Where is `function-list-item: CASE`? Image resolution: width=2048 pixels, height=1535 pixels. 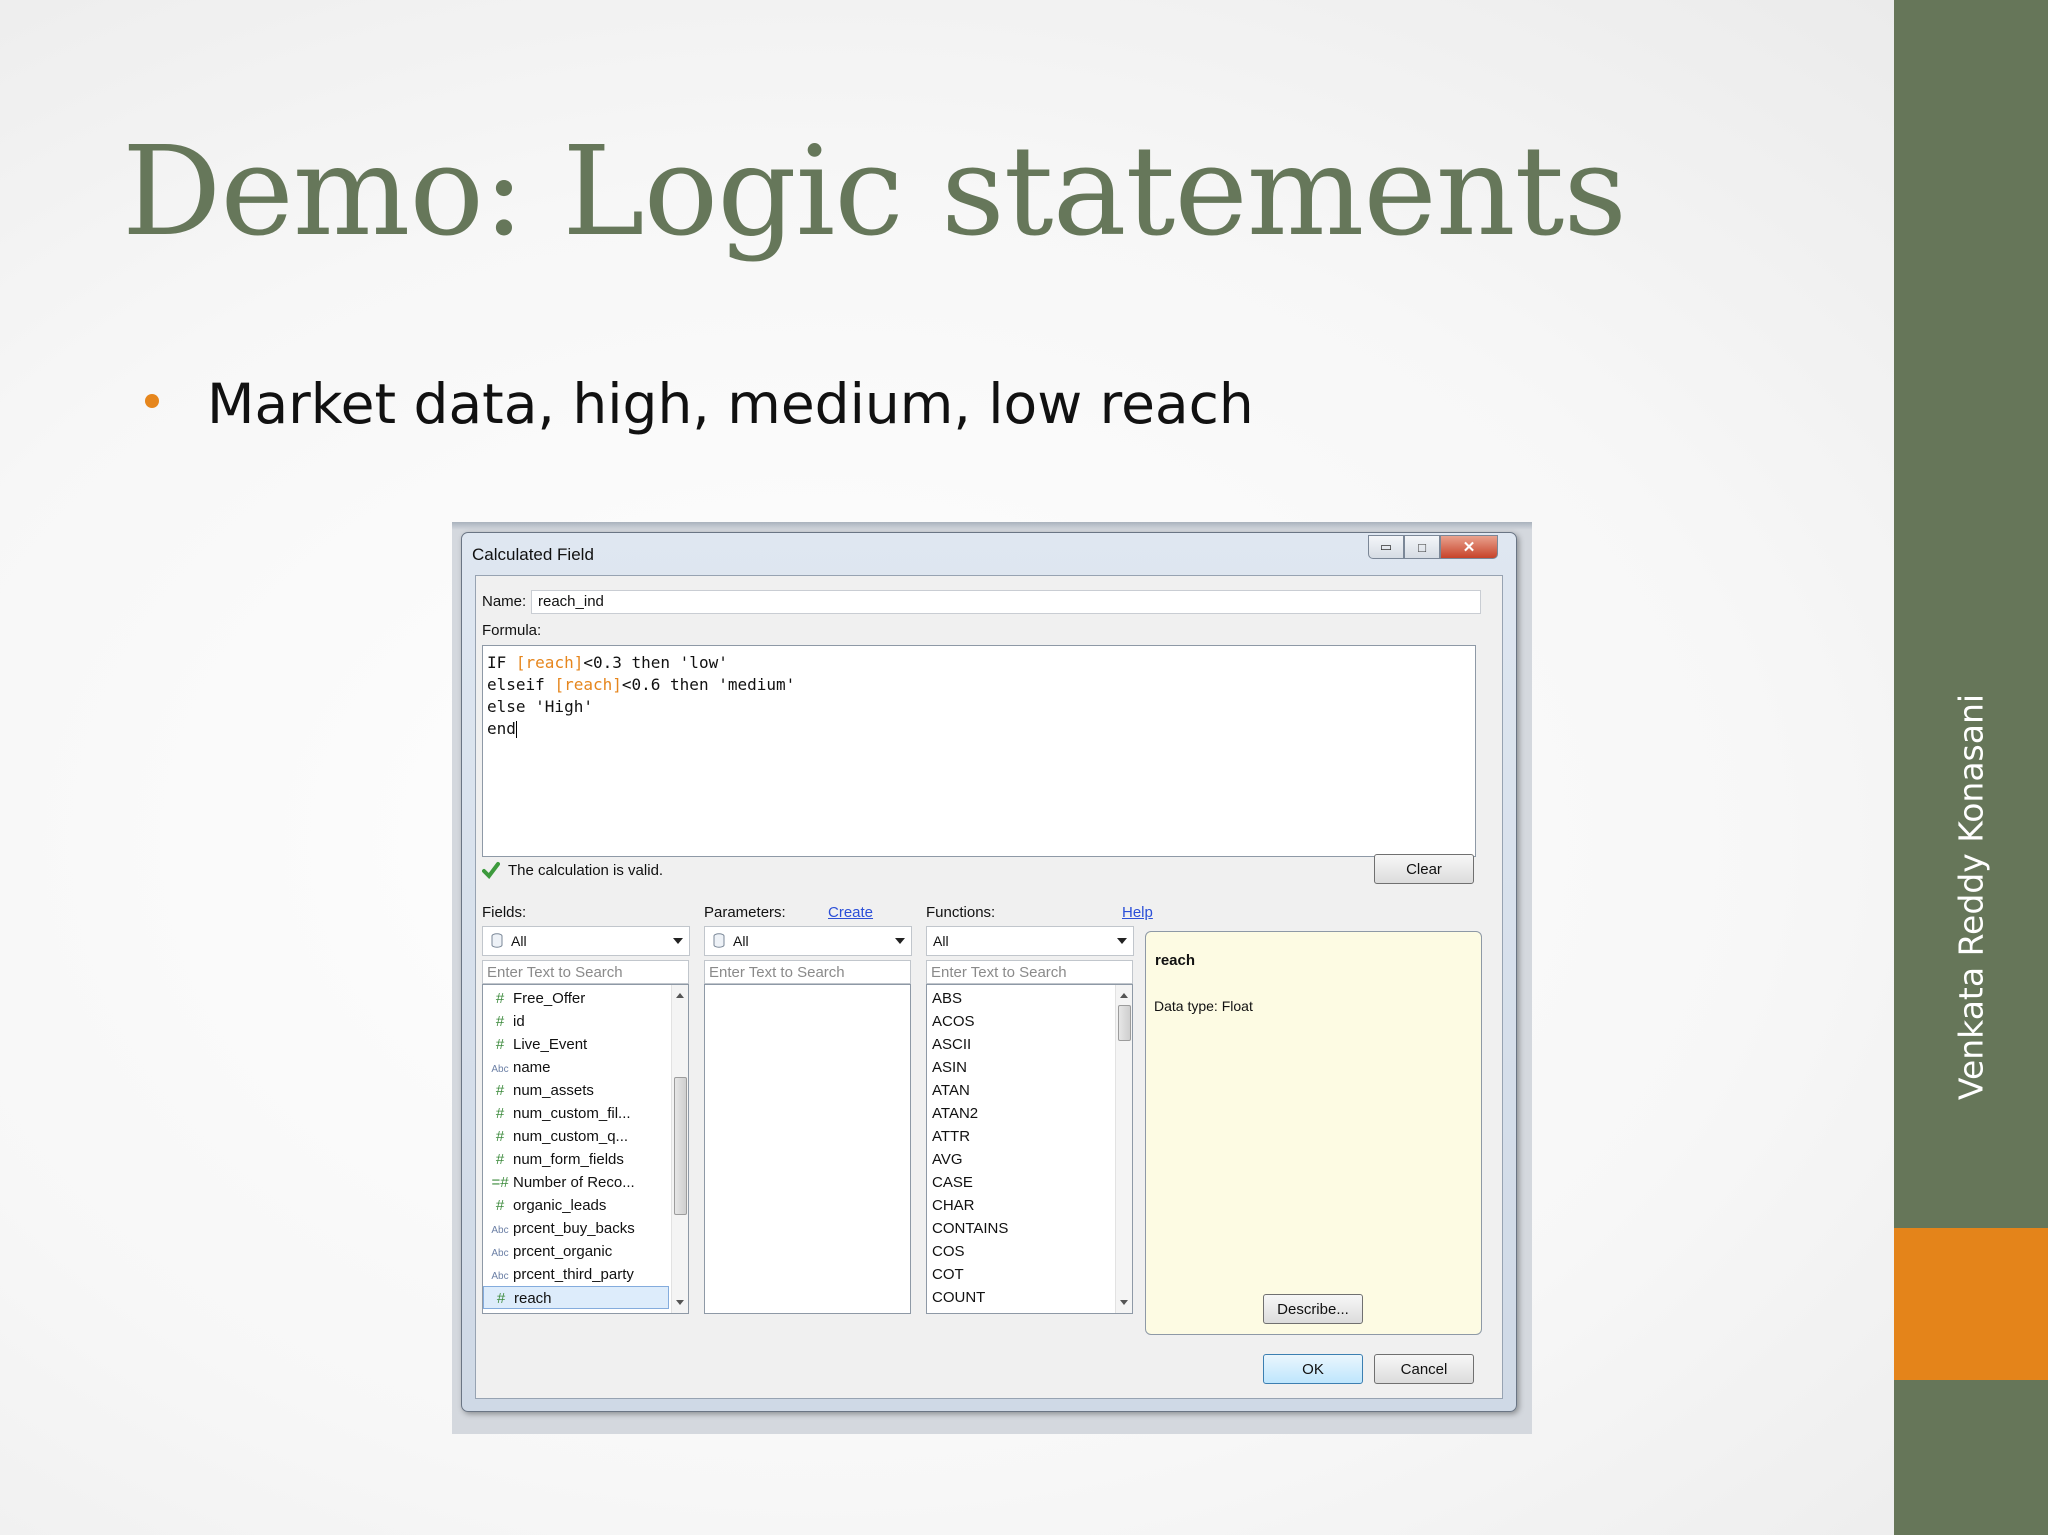 function-list-item: CASE is located at coordinates (950, 1182).